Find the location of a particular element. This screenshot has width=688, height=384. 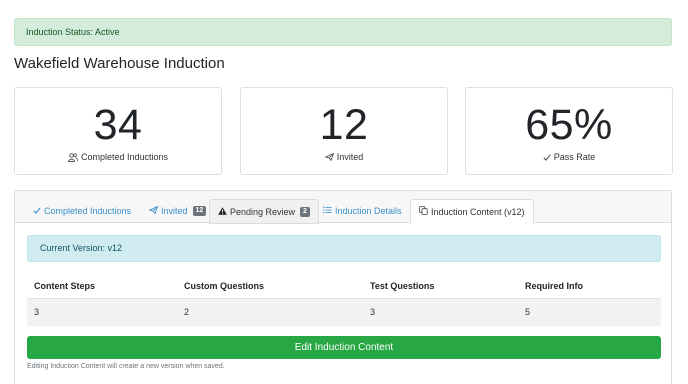

completed-inductions-card: 34 Completed Inductions is located at coordinates (118, 131).